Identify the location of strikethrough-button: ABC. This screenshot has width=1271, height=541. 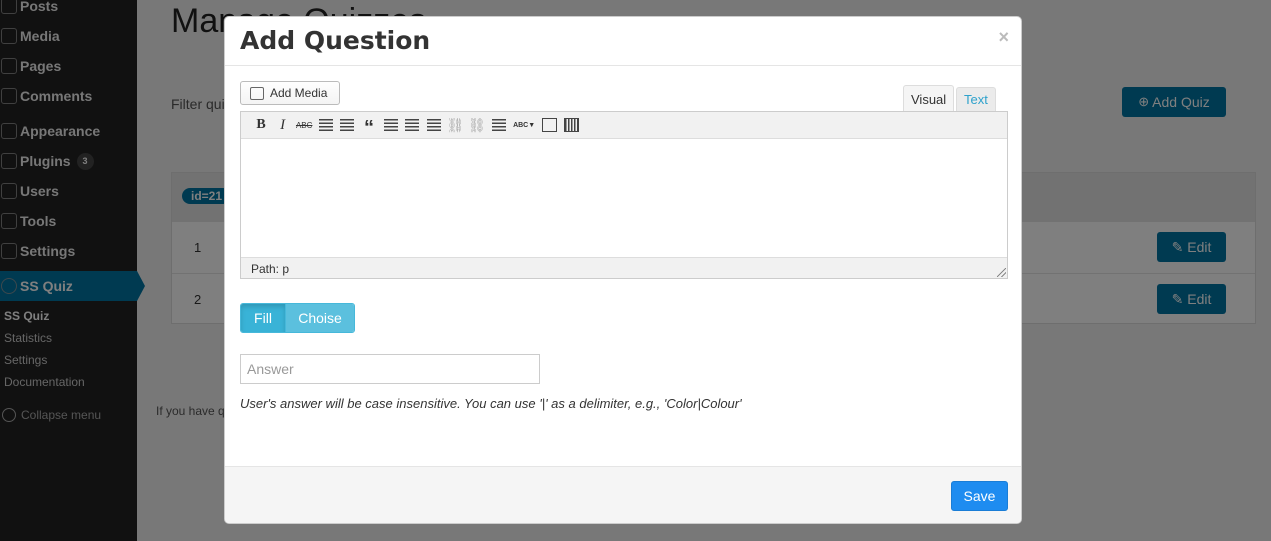
(304, 125).